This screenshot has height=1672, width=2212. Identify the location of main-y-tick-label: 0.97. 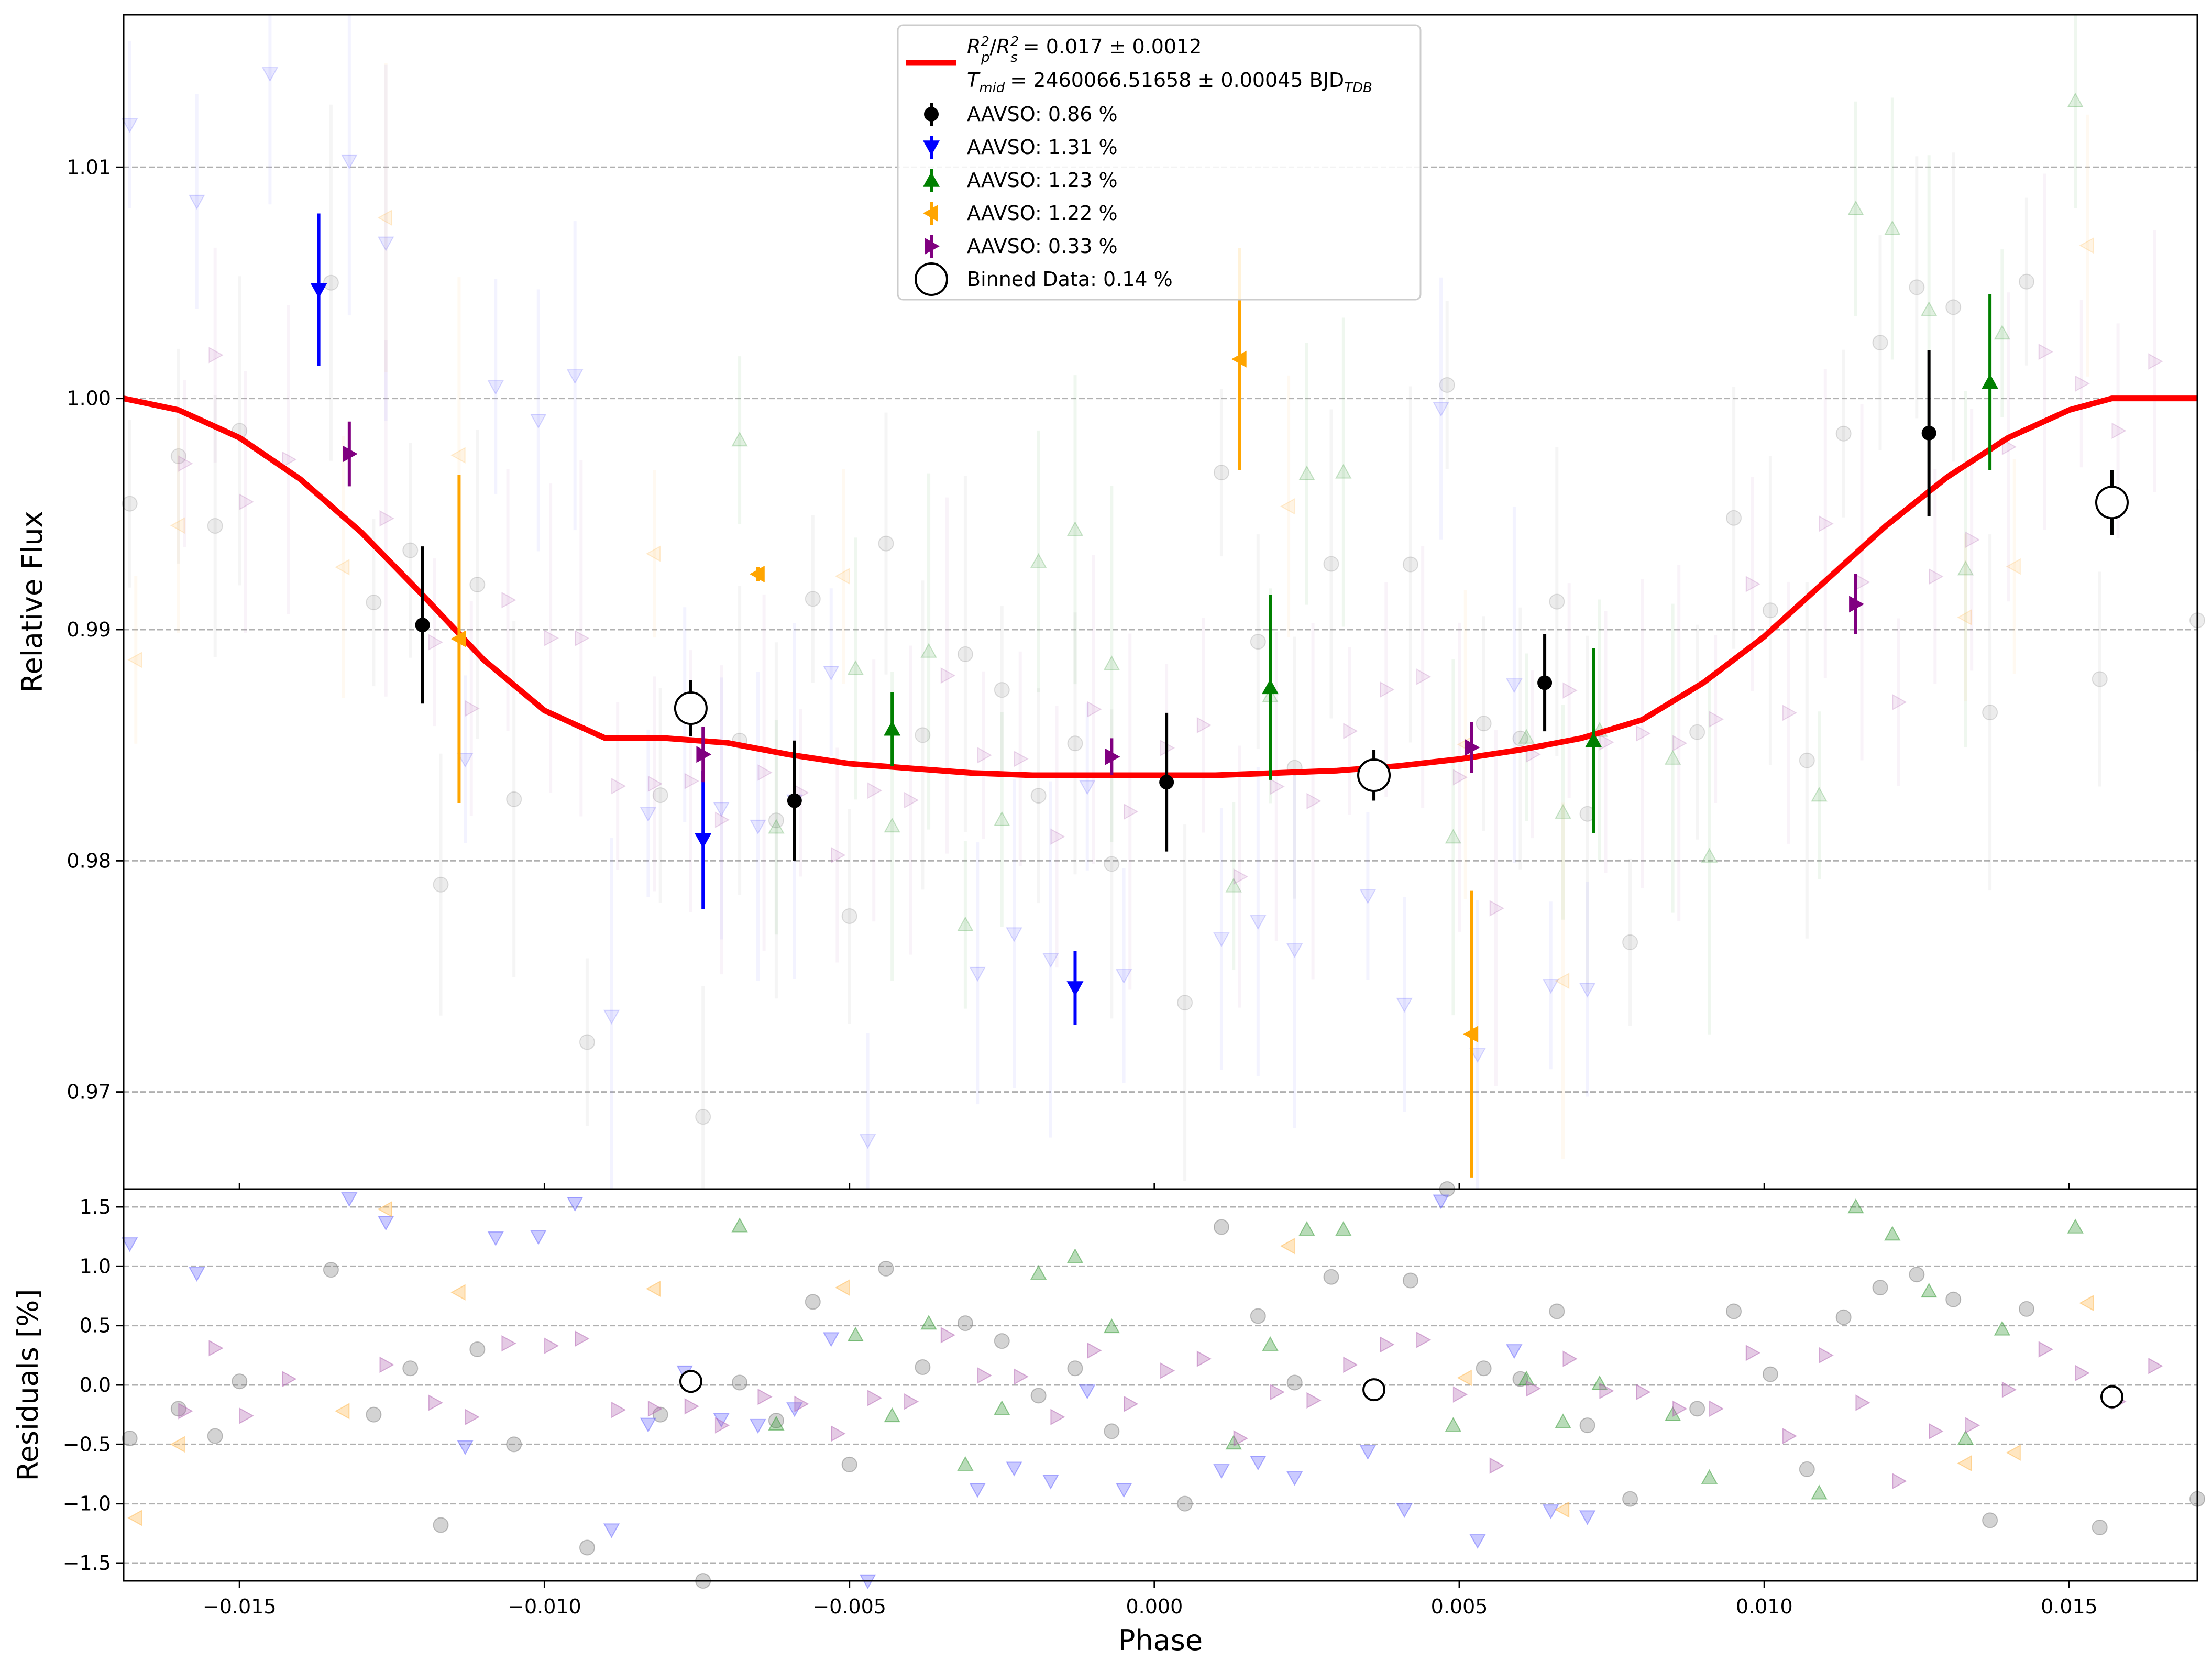
(89, 1093).